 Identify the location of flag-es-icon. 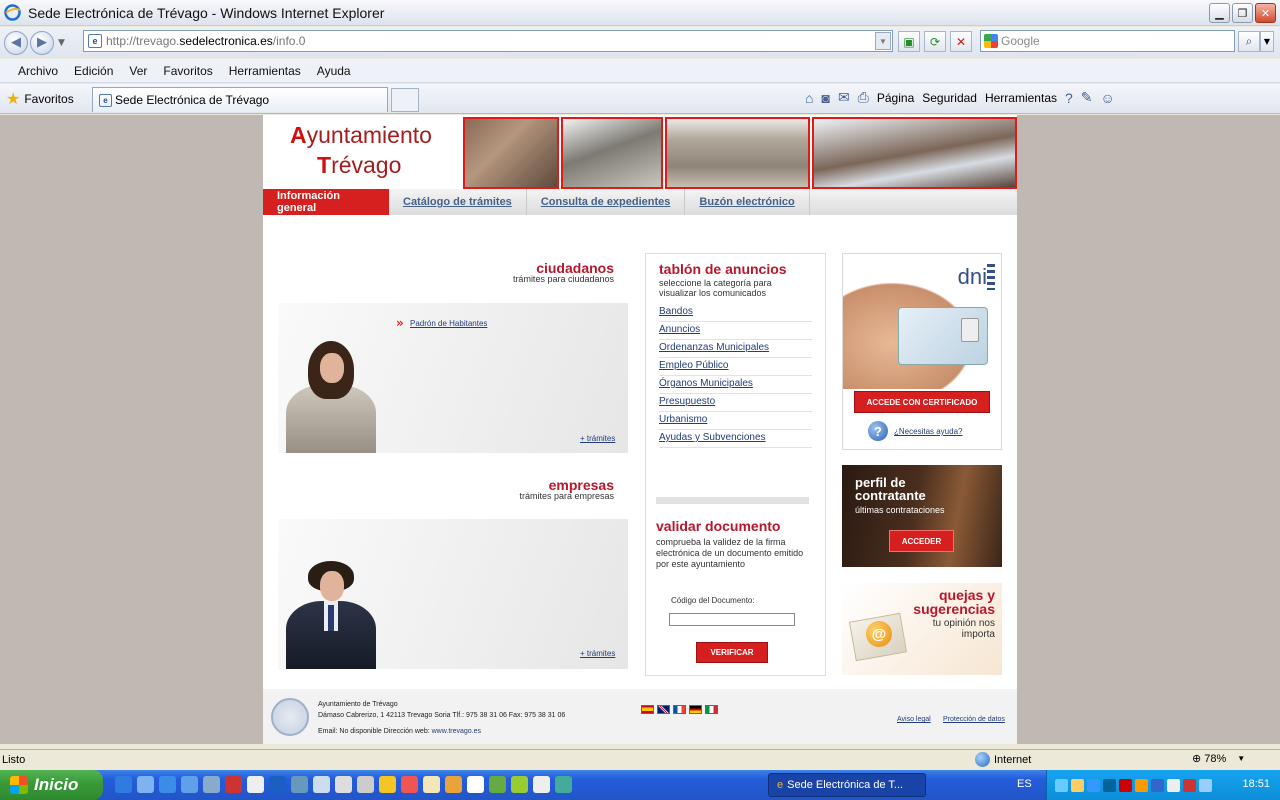
(647, 709).